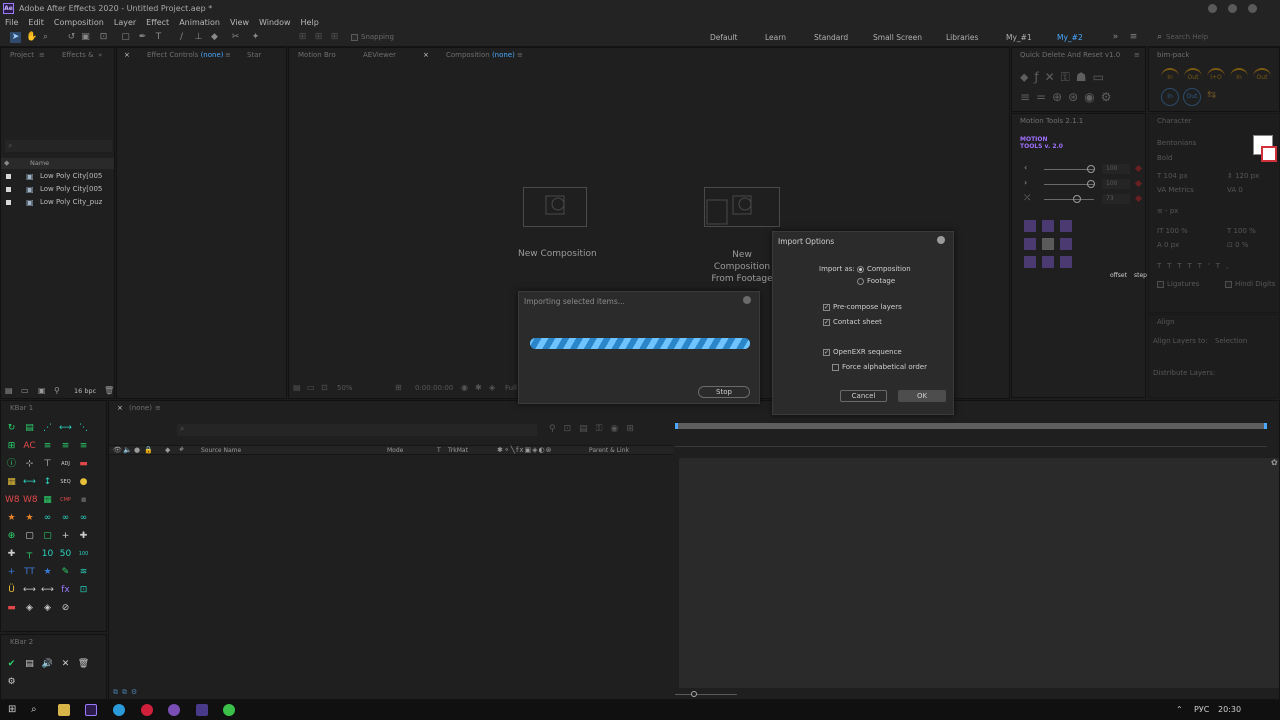  Describe the element at coordinates (971, 426) in the screenshot. I see `time-navigator` at that location.